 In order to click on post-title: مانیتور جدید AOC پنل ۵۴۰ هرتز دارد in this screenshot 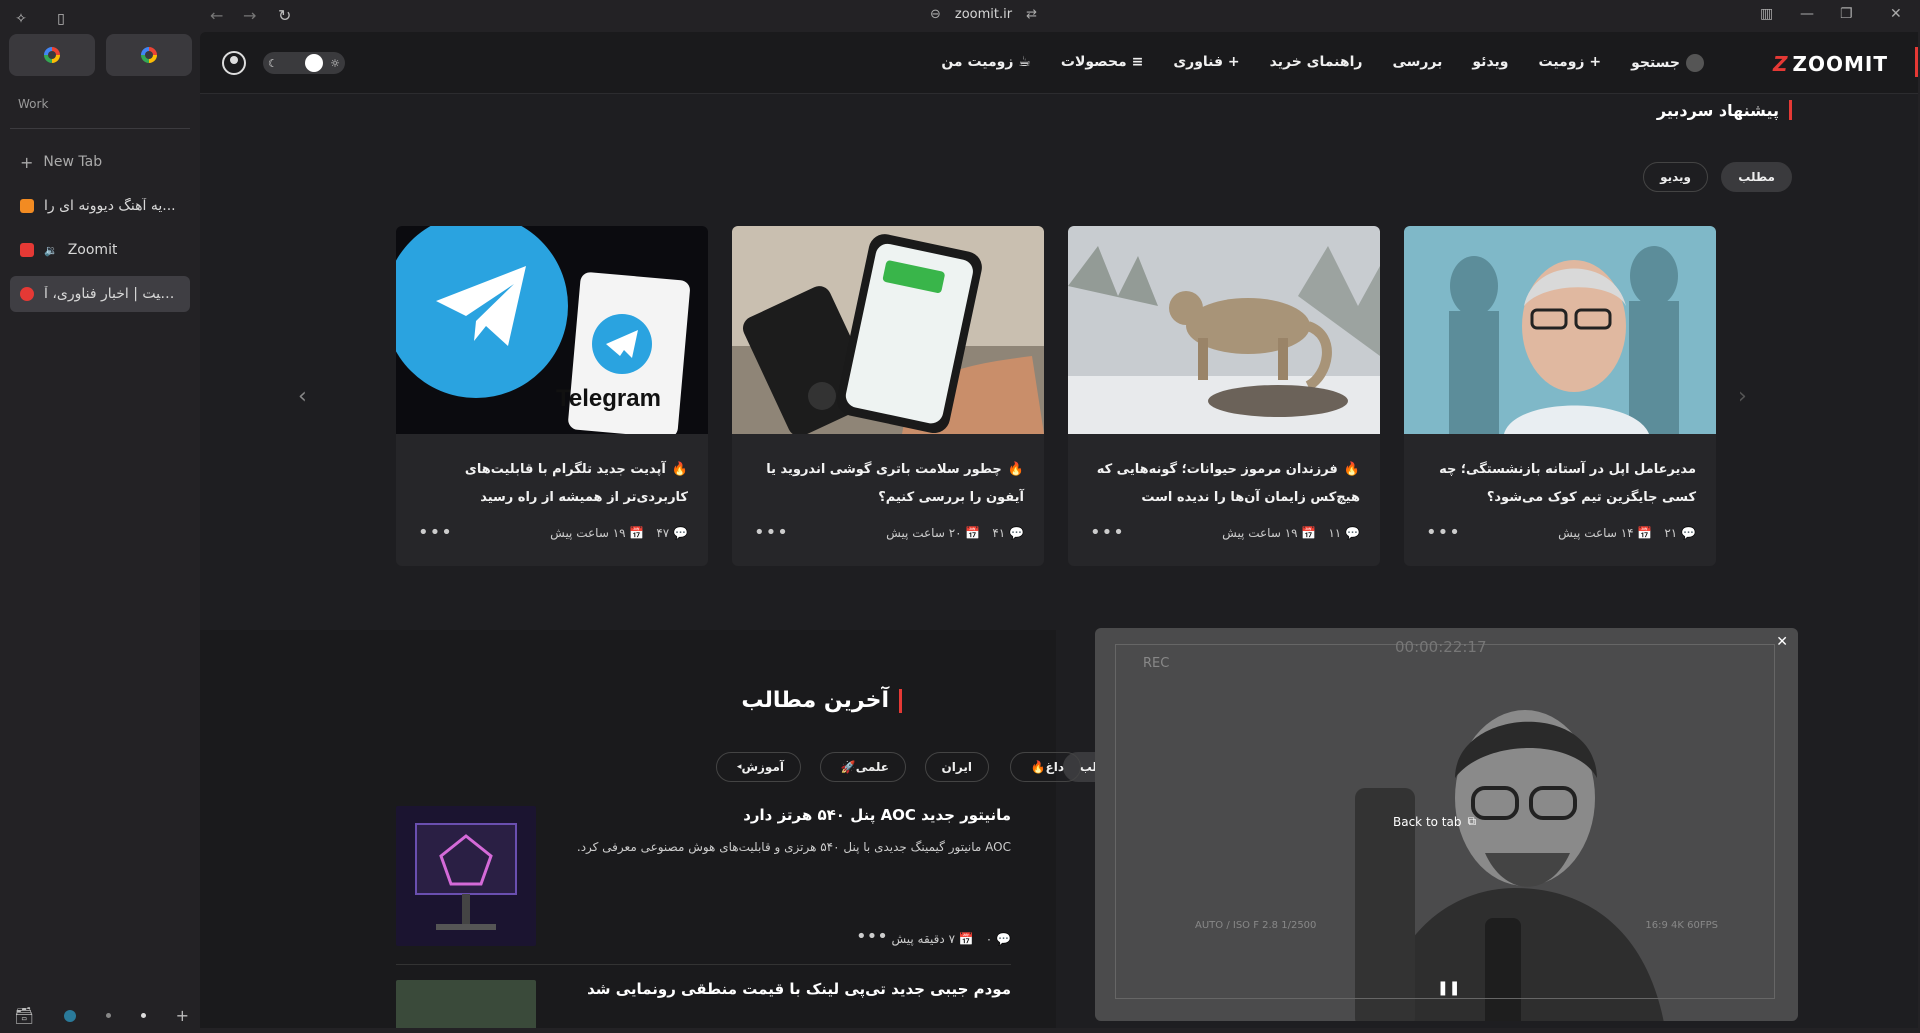, I will do `click(877, 815)`.